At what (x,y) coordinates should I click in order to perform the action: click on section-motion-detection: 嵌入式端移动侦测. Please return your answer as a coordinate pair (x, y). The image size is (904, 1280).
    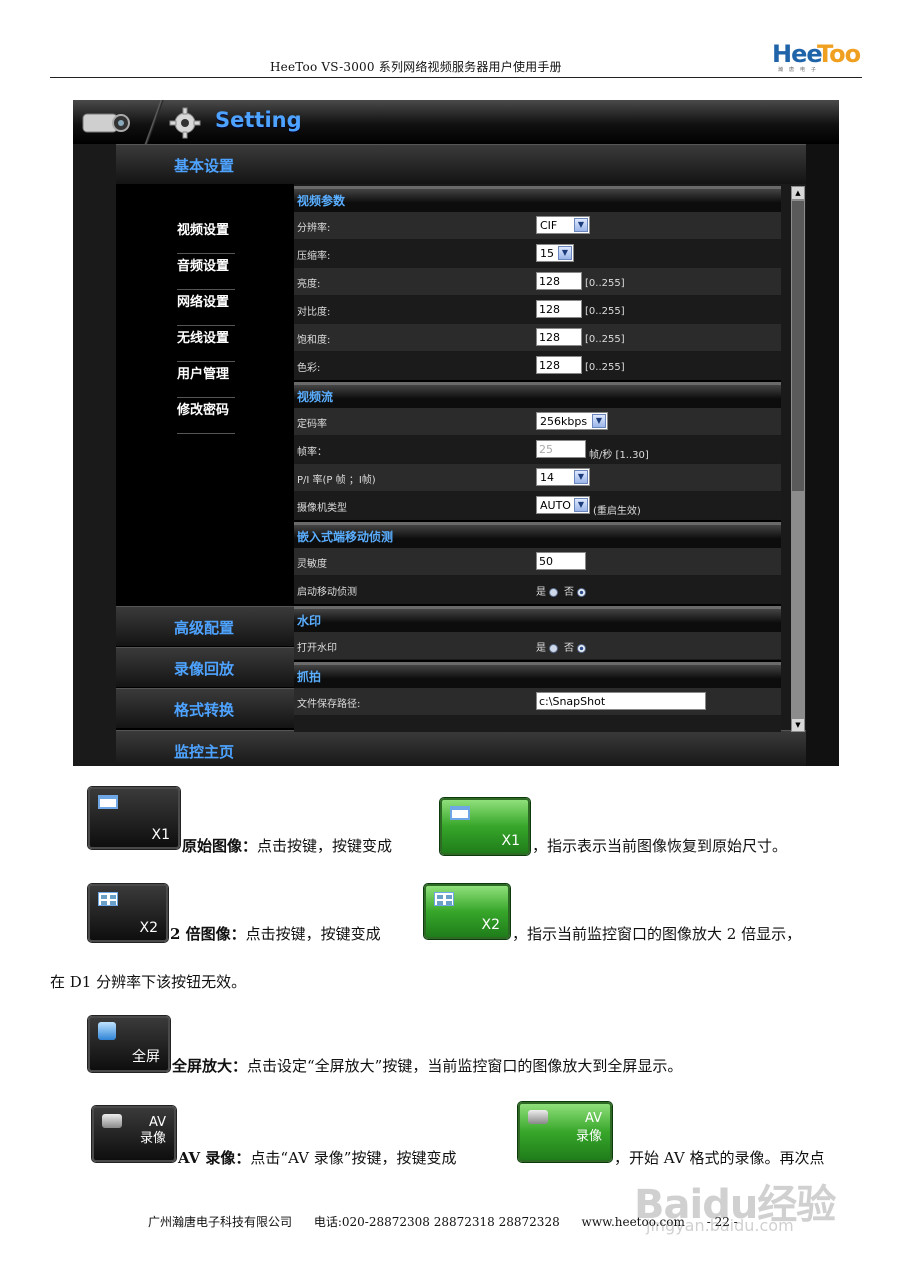
    Looking at the image, I should click on (537, 535).